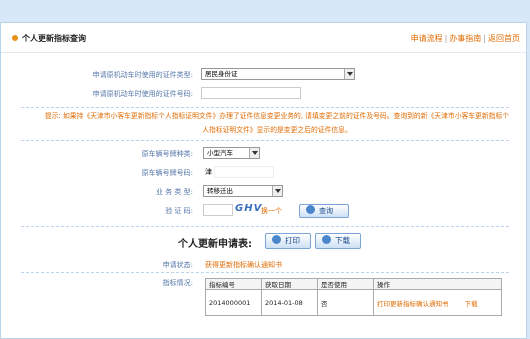 This screenshot has height=339, width=530. Describe the element at coordinates (54, 38) in the screenshot. I see `page-title-text: 个人更新指标查询` at that location.